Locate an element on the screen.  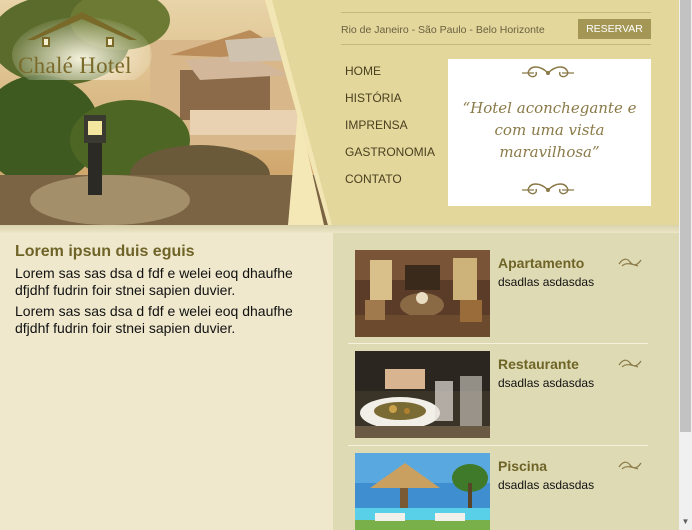
nav-item-imprensa: IMPRENSA is located at coordinates (390, 125).